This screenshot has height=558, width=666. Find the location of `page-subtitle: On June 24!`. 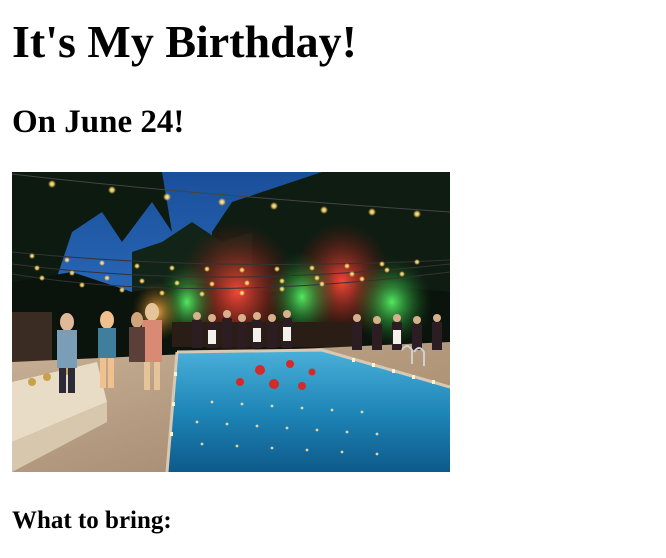

page-subtitle: On June 24! is located at coordinates (98, 122).